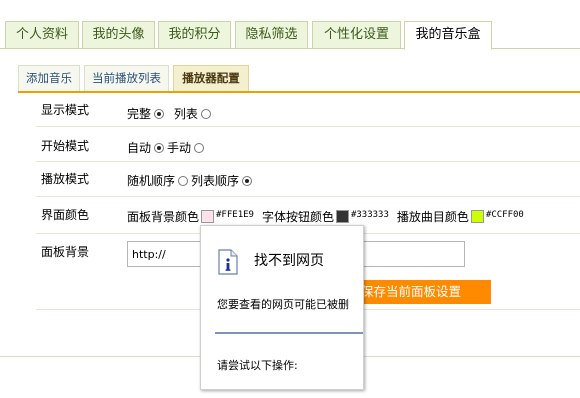 Image resolution: width=580 pixels, height=398 pixels. Describe the element at coordinates (183, 181) in the screenshot. I see `play-mode-random-radio` at that location.